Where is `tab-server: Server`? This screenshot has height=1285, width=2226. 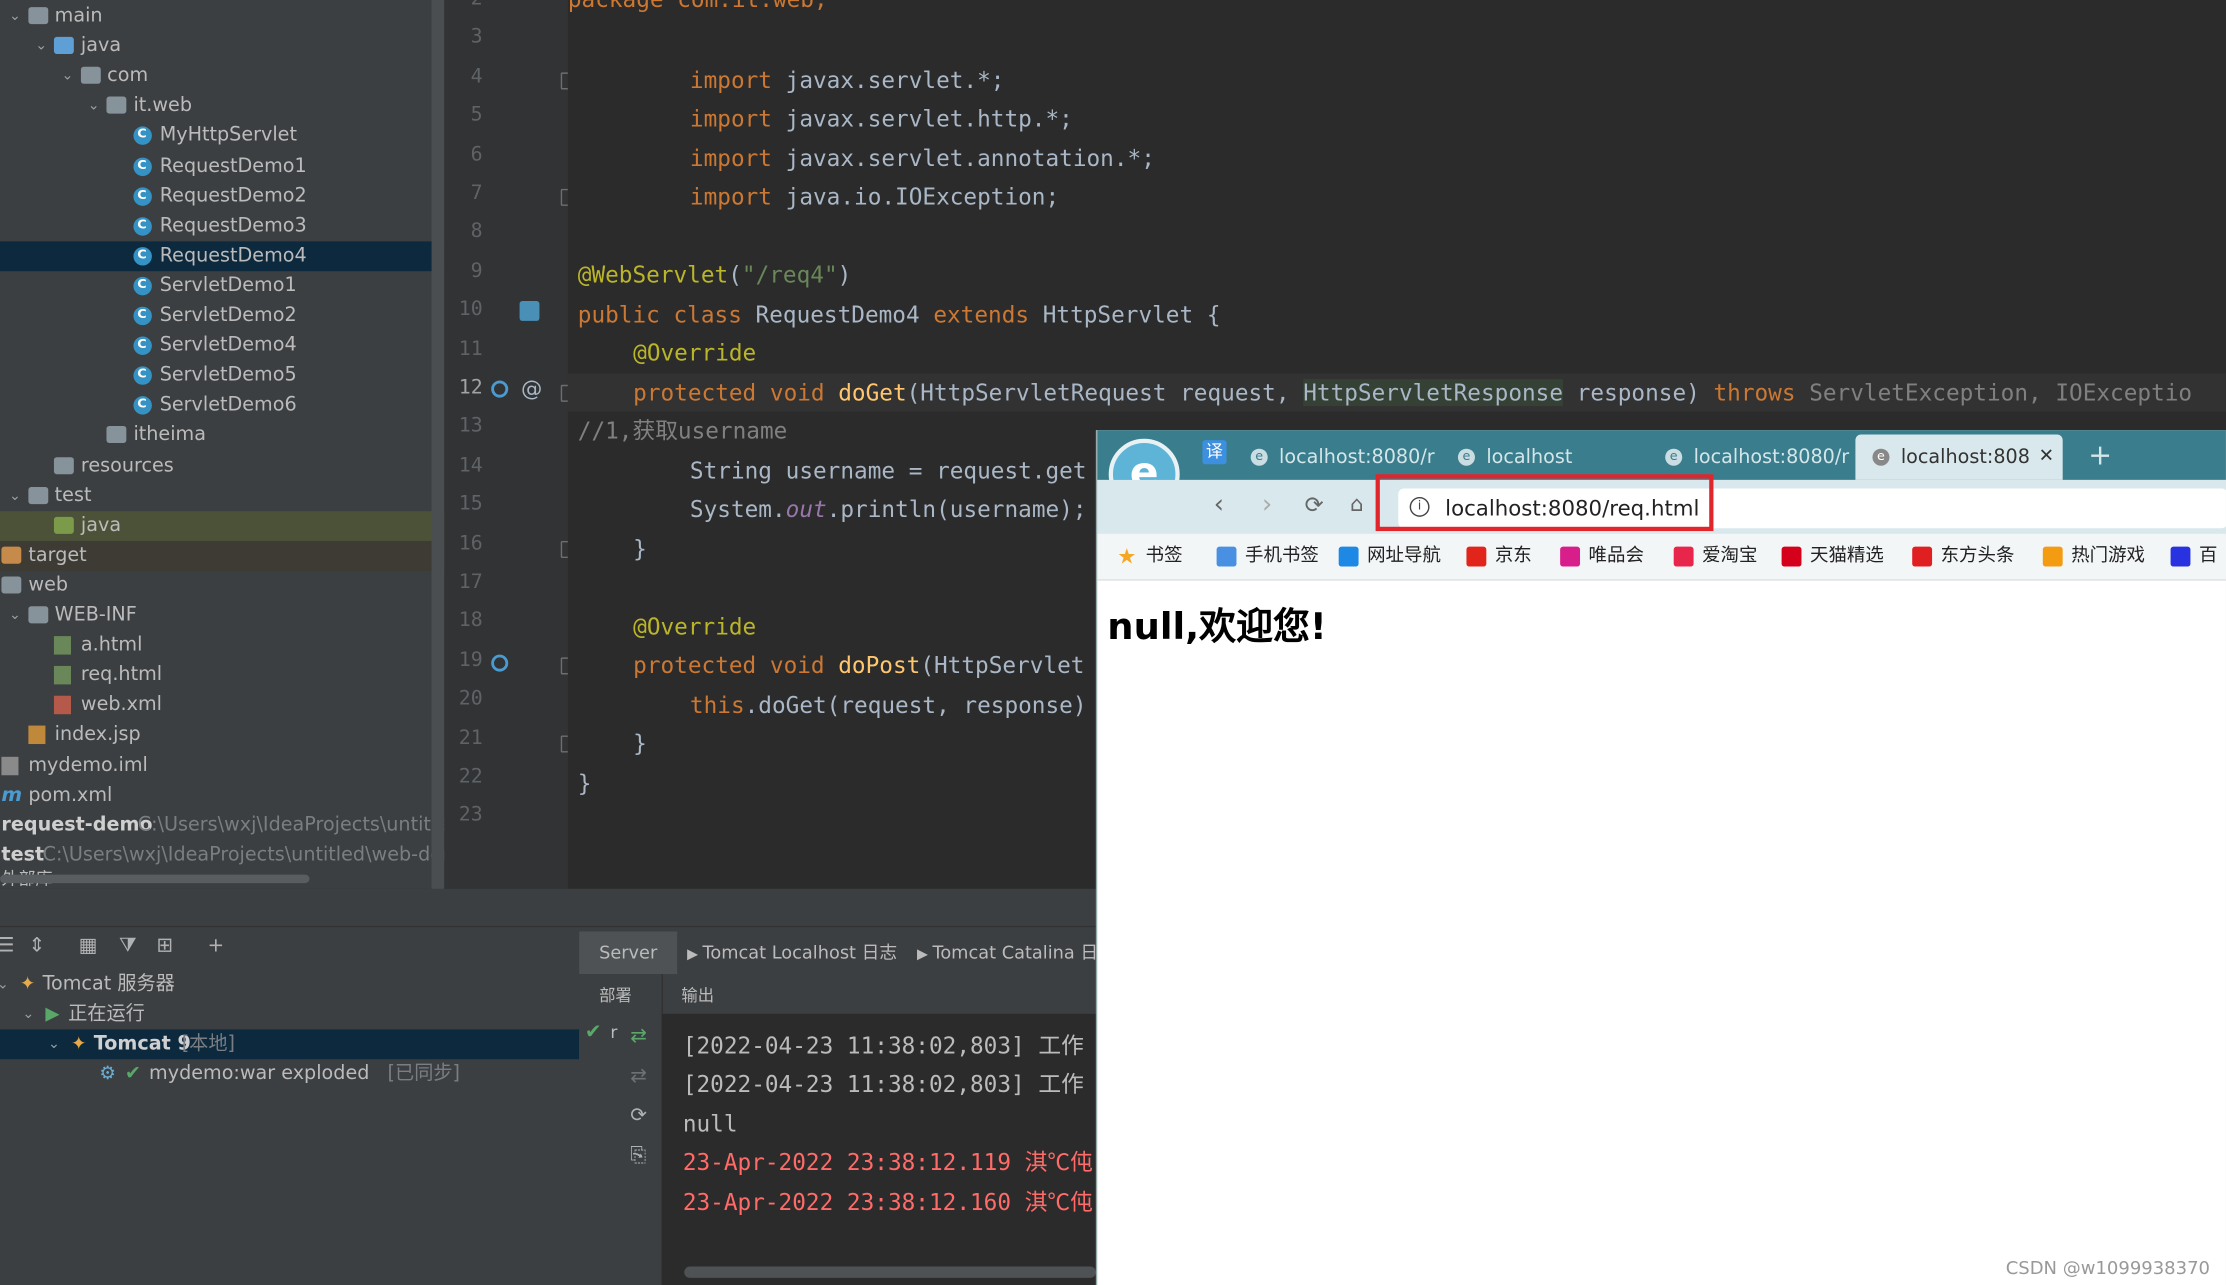
tab-server: Server is located at coordinates (628, 953).